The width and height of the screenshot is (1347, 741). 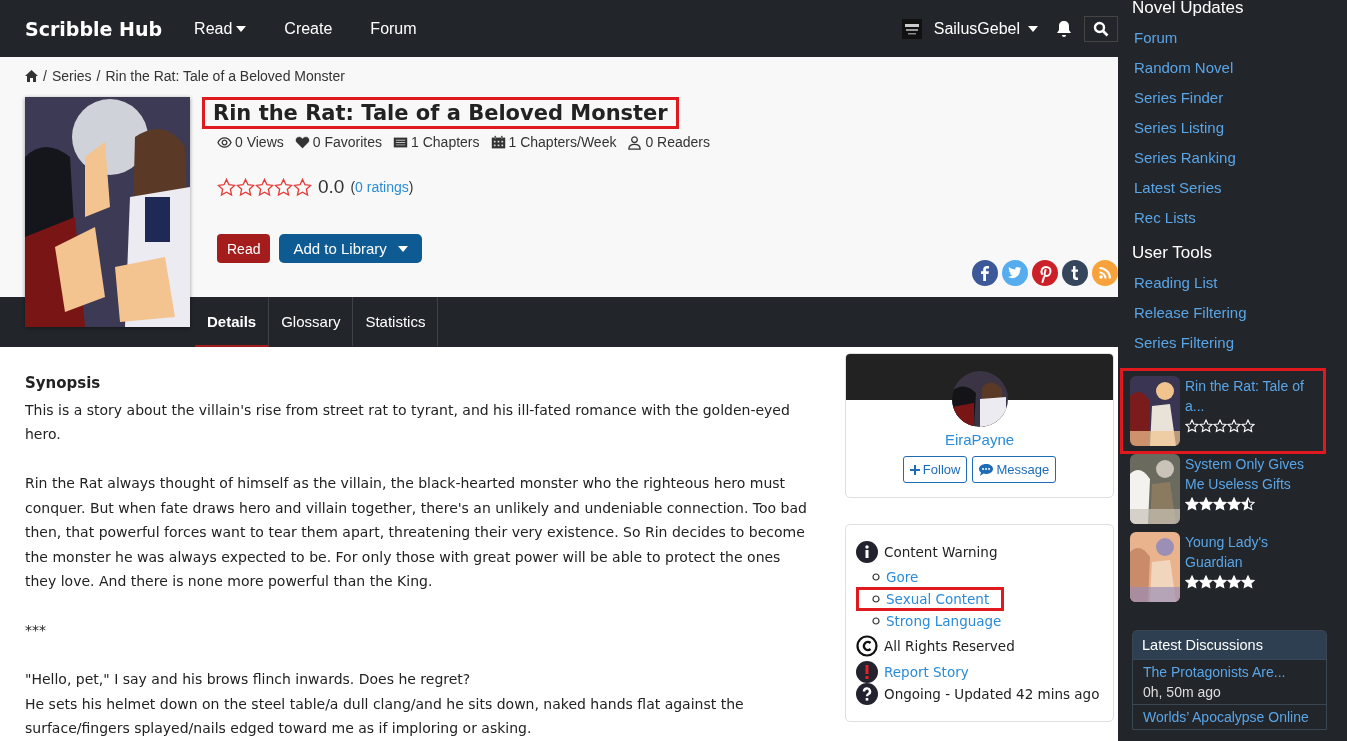 What do you see at coordinates (1229, 645) in the screenshot?
I see `panel-header: Latest Discussions` at bounding box center [1229, 645].